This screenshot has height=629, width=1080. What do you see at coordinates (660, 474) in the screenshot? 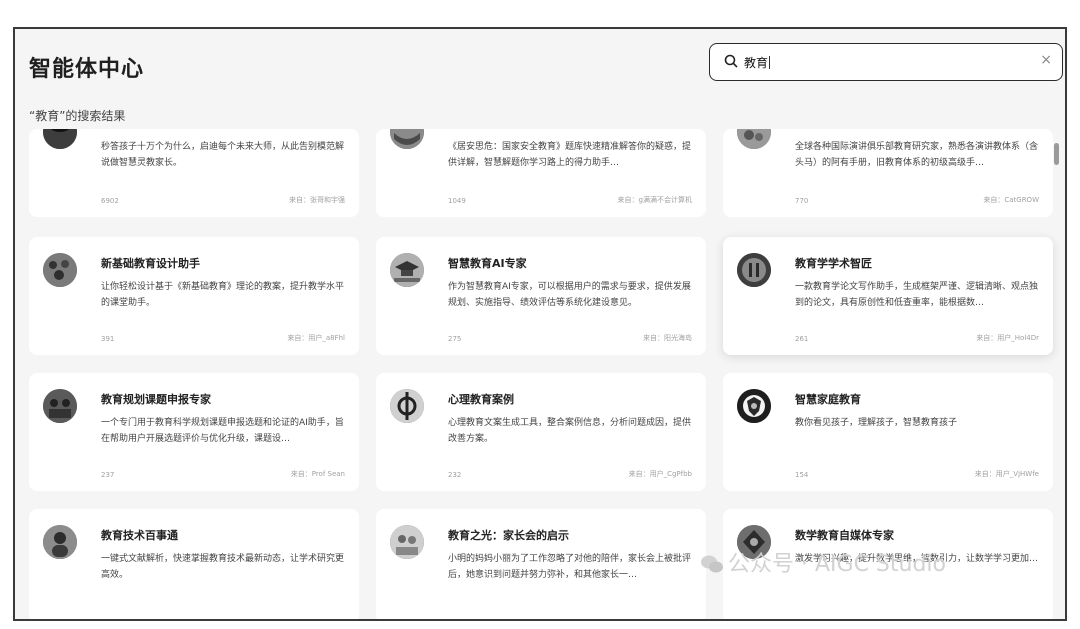
I see `card-source: 来自：用户_CgPfbb` at bounding box center [660, 474].